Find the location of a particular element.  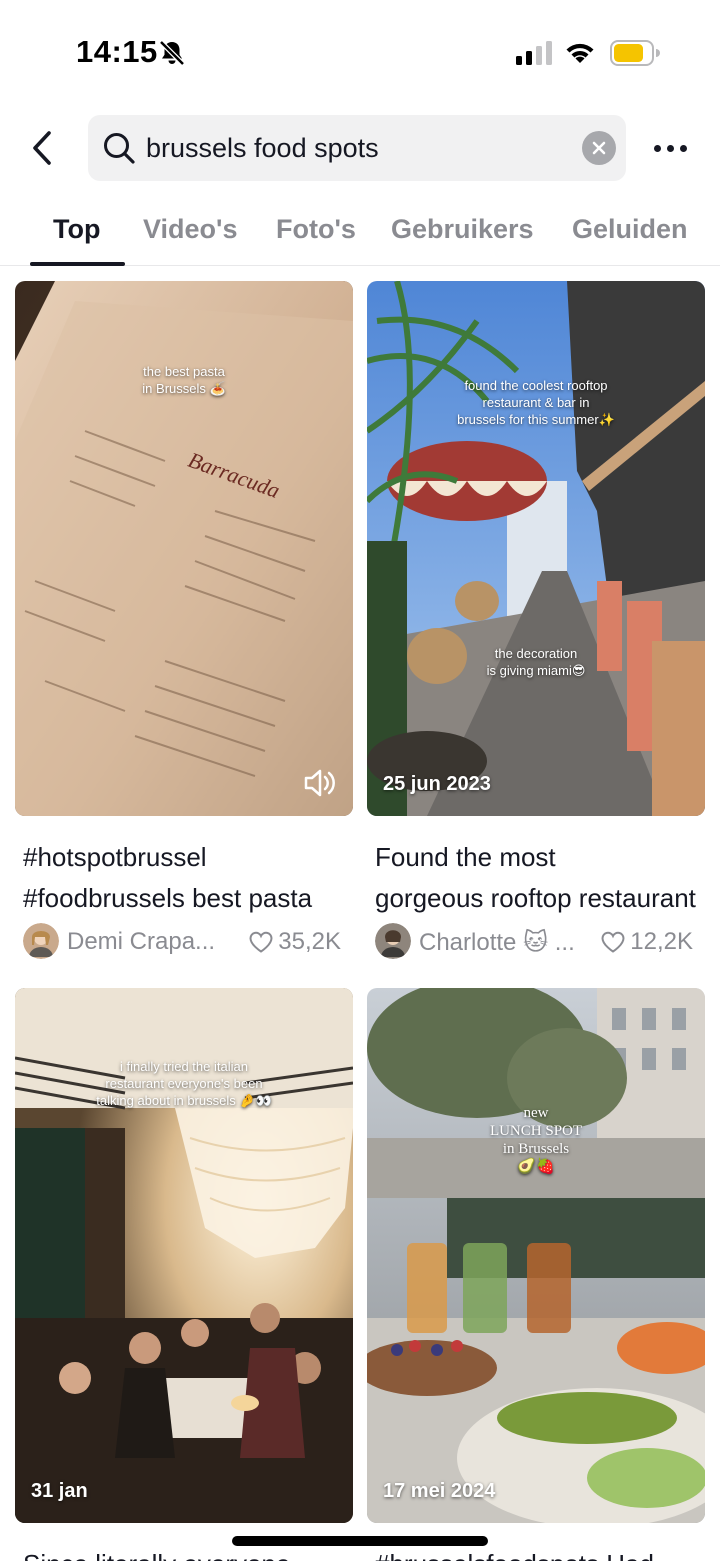

clear-search-button is located at coordinates (599, 148).